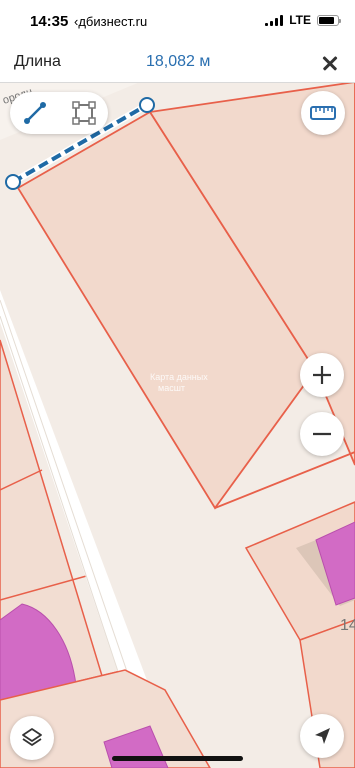  I want to click on measure-value: 18,082 м, so click(178, 61).